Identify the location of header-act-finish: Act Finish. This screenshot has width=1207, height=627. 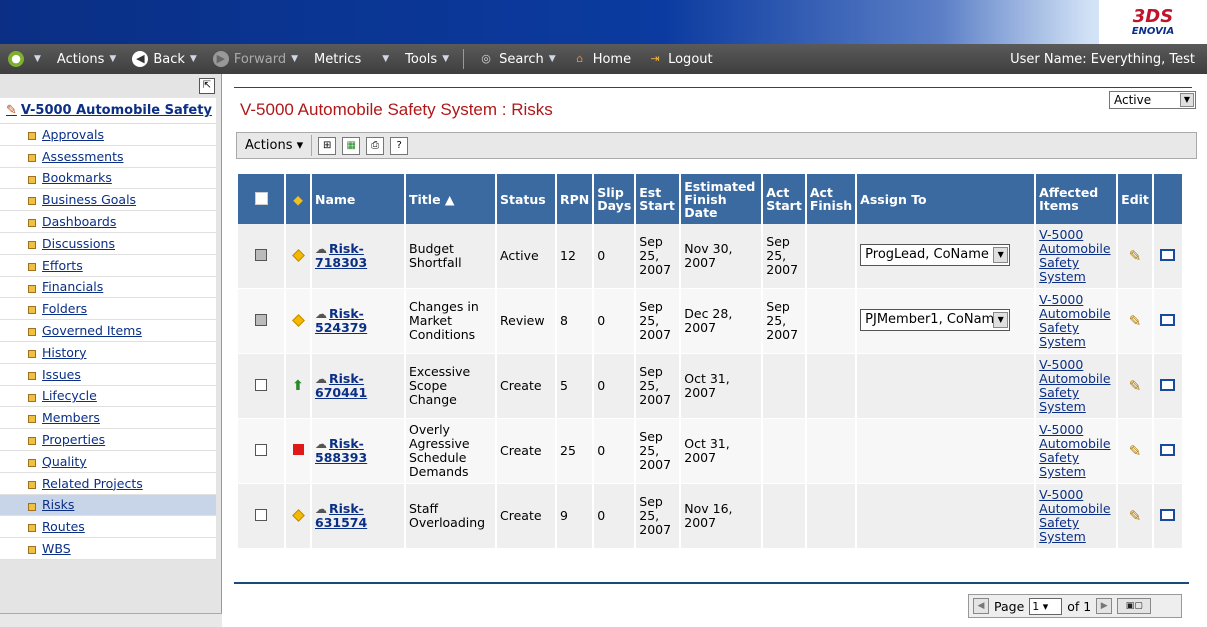
(831, 199).